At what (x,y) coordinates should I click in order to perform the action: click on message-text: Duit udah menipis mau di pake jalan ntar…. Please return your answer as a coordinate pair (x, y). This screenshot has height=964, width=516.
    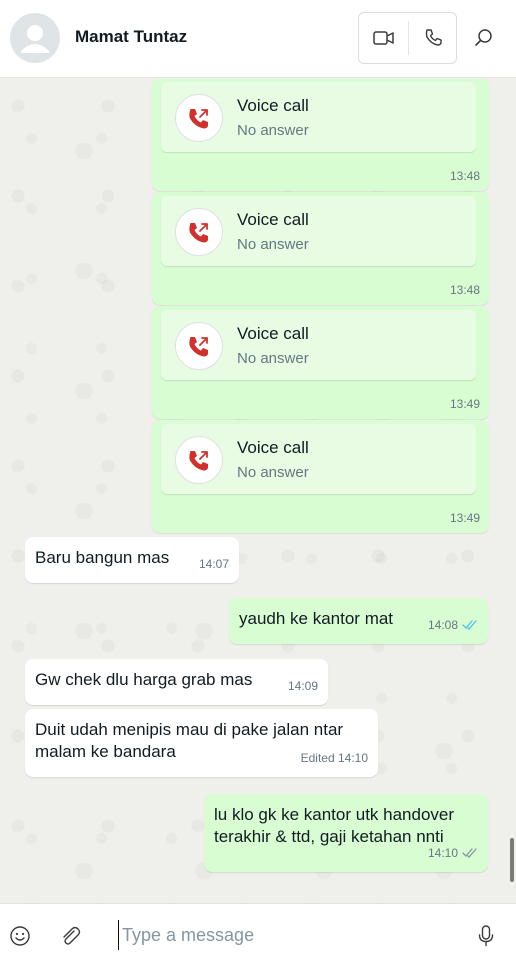
    Looking at the image, I should click on (189, 740).